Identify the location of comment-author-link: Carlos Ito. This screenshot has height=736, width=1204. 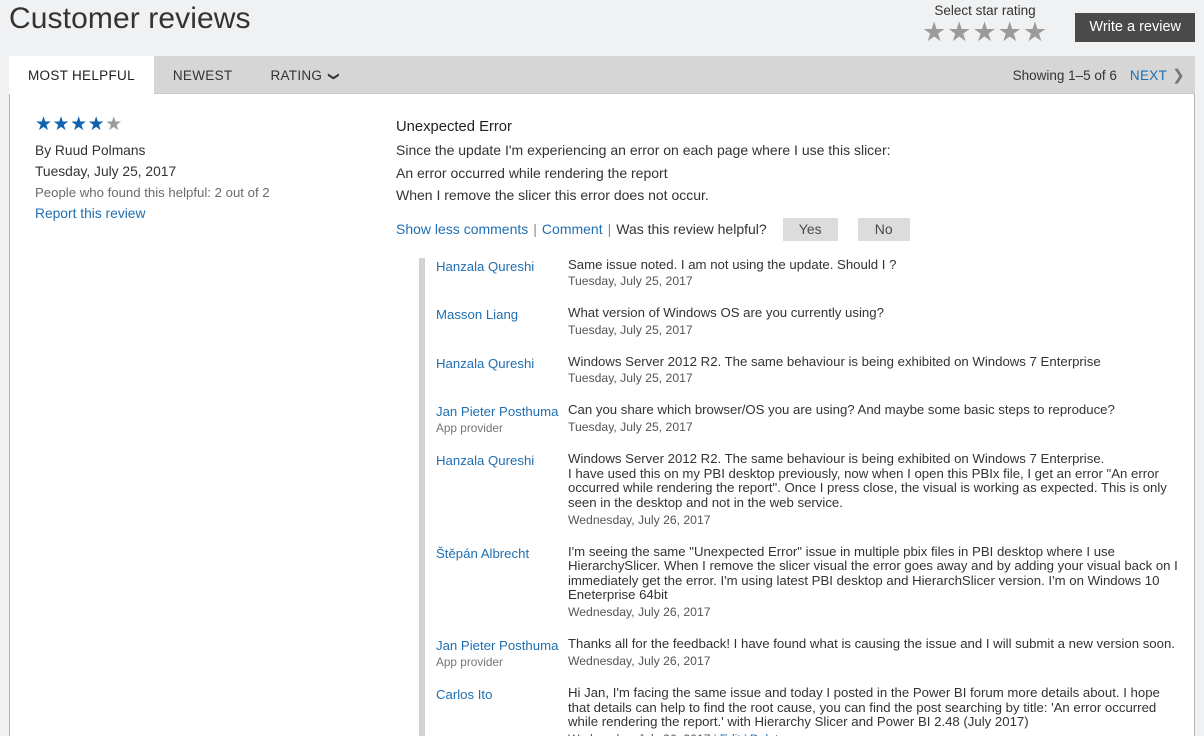
(464, 694).